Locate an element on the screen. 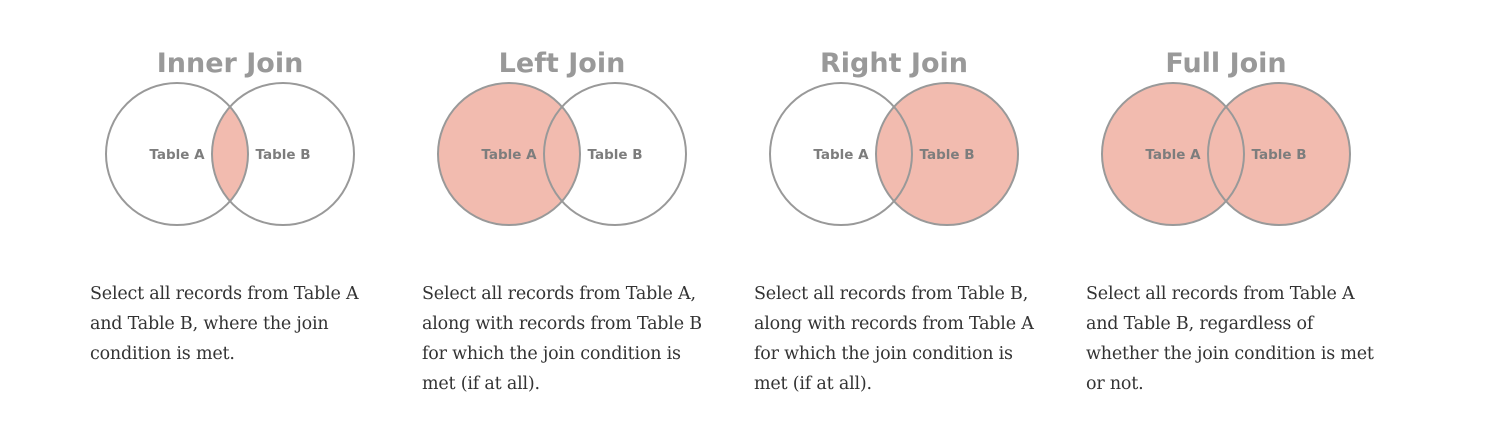  join-title: Left Join is located at coordinates (562, 63).